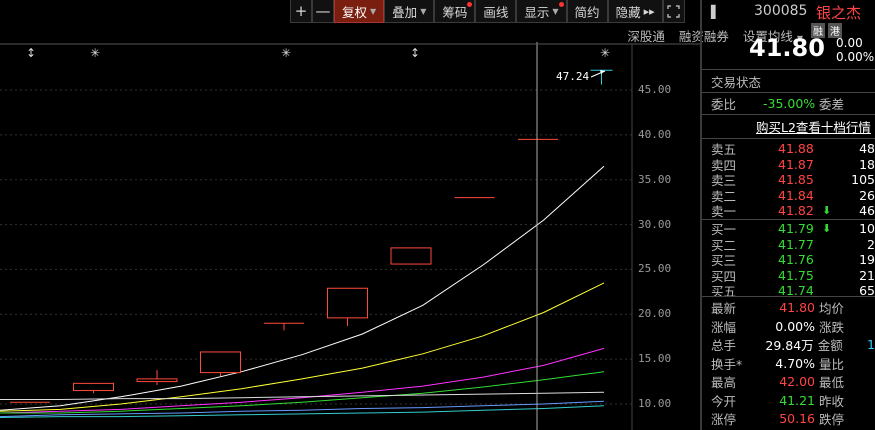 This screenshot has height=430, width=875. I want to click on stat-label: 换手*, so click(727, 364).